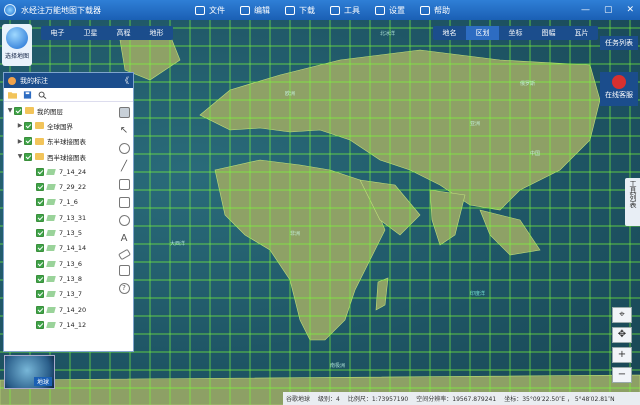 The width and height of the screenshot is (640, 405). What do you see at coordinates (449, 33) in the screenshot?
I see `tab-place-names: 地名` at bounding box center [449, 33].